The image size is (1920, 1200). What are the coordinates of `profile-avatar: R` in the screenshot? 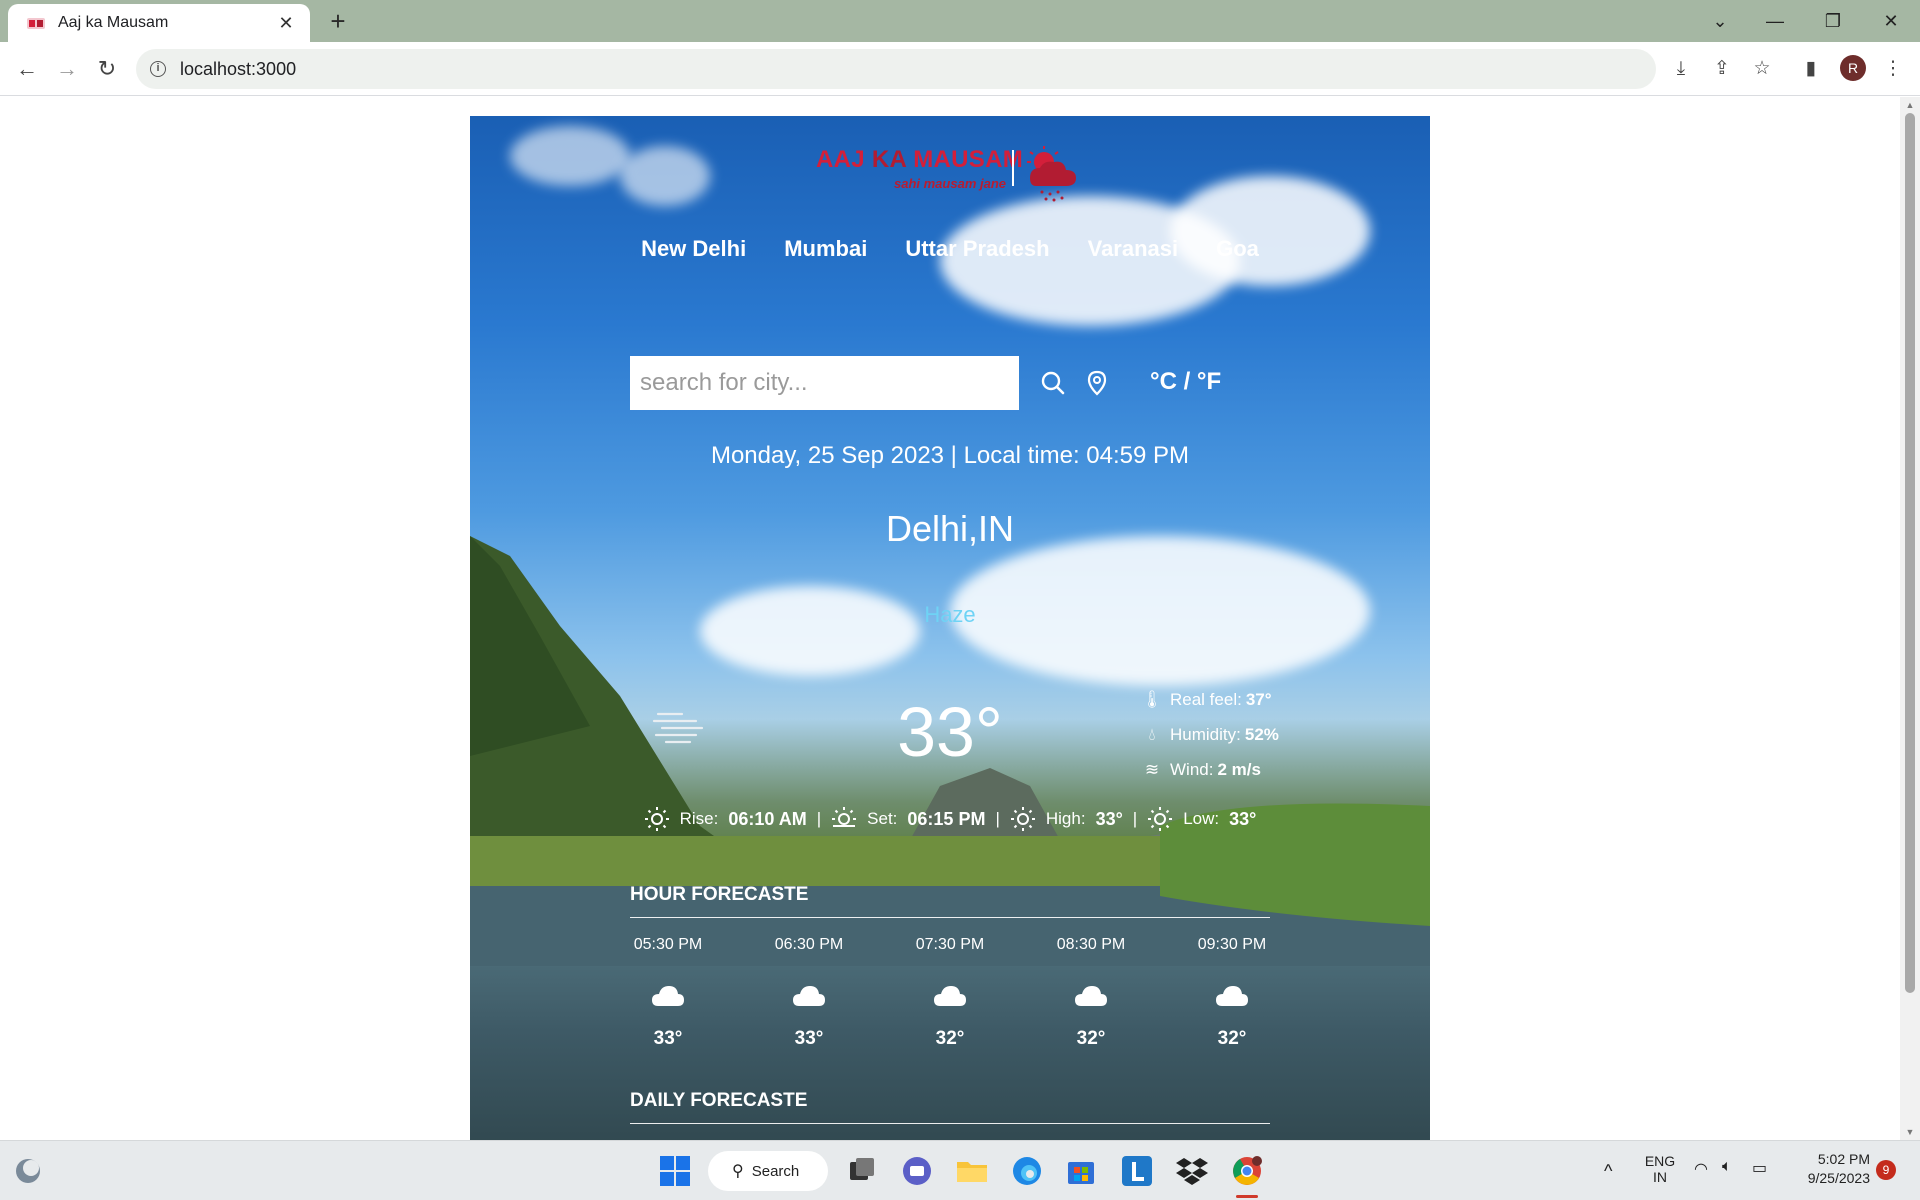 It's located at (1853, 68).